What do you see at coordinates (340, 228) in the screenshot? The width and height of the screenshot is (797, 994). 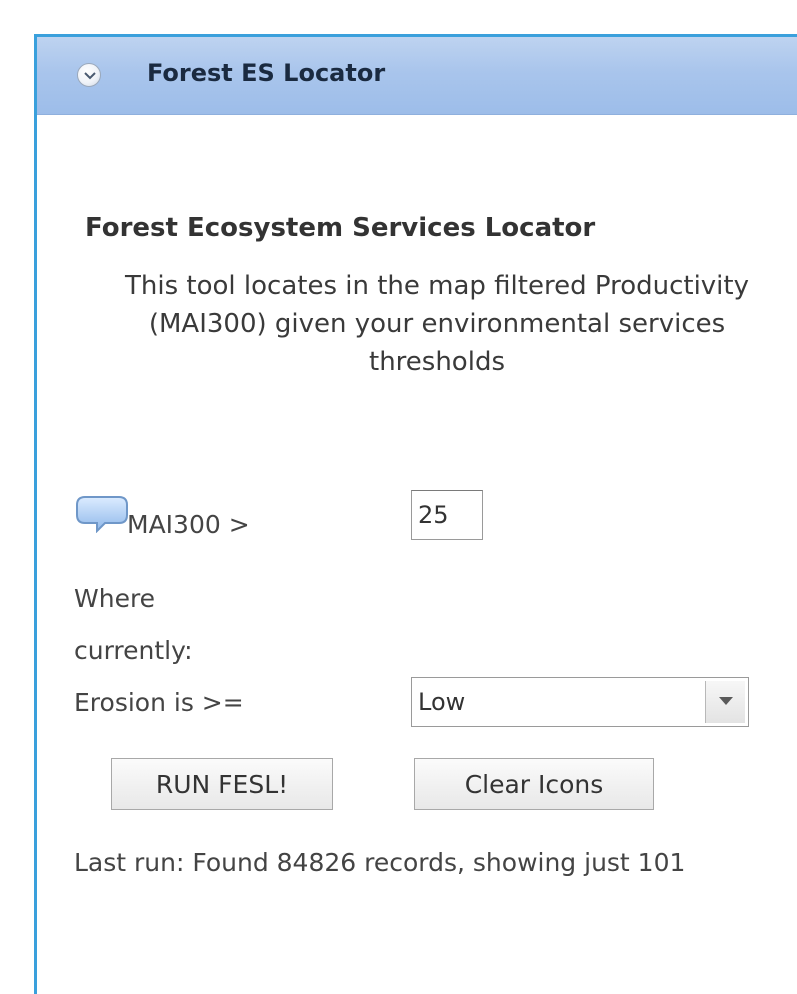 I see `tool-heading: Forest Ecosystem Services Locator` at bounding box center [340, 228].